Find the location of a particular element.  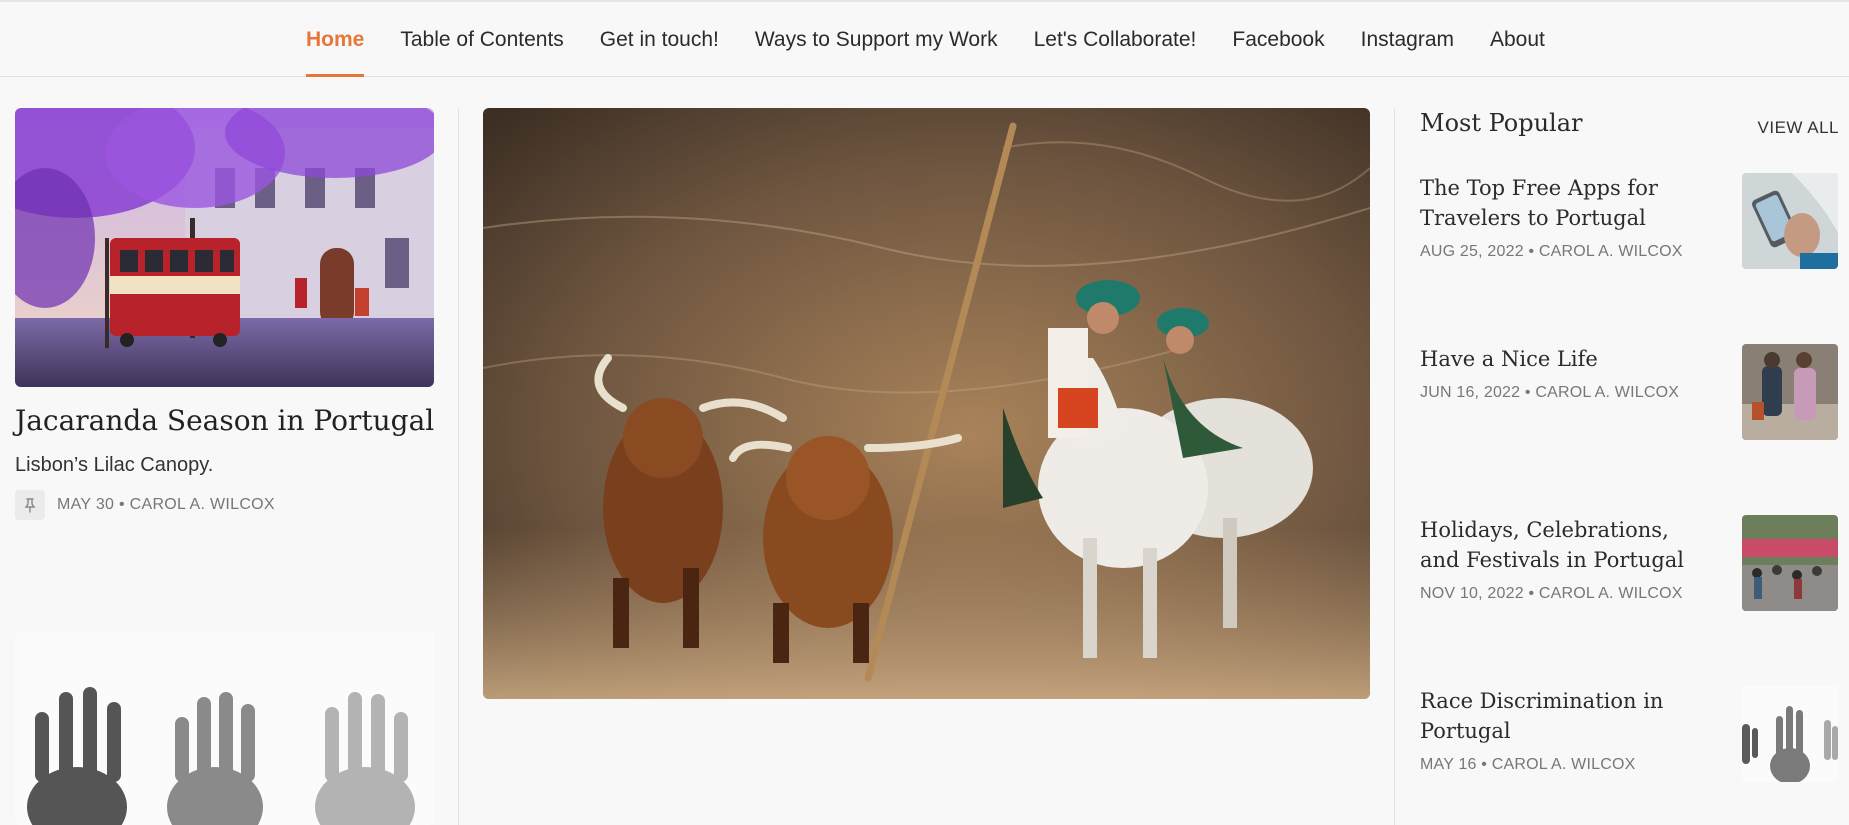

nav-item-get-in-touch: Get in touch! is located at coordinates (659, 39).